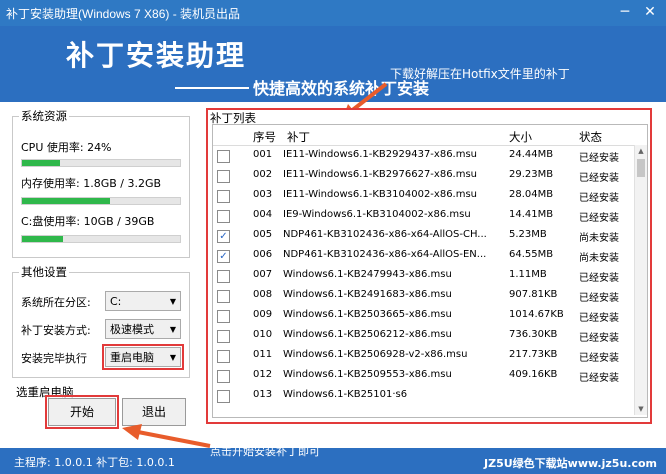  What do you see at coordinates (650, 12) in the screenshot?
I see `close-button: ✕` at bounding box center [650, 12].